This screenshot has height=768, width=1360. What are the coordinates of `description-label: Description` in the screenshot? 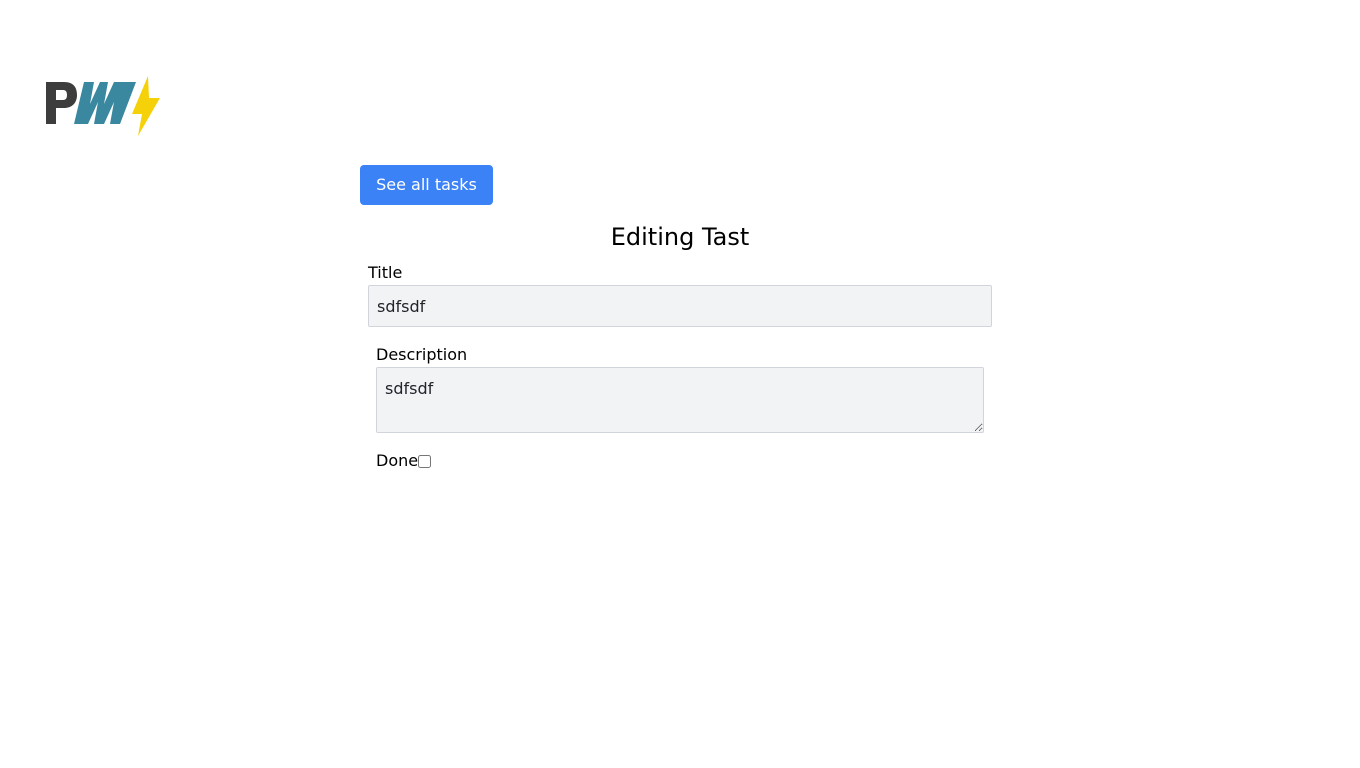 It's located at (422, 354).